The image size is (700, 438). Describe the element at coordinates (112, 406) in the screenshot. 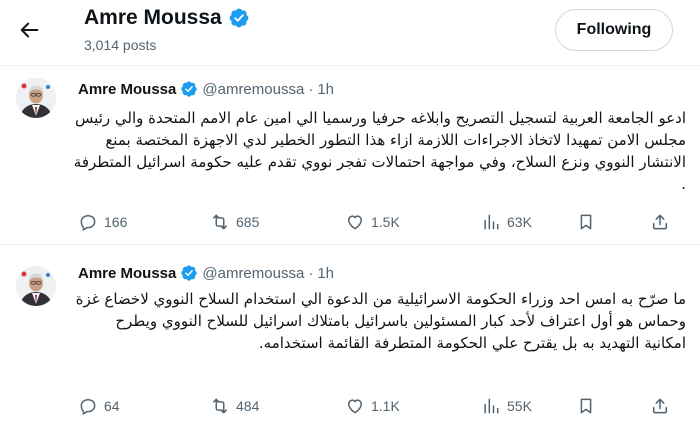

I see `reply-count: 64` at that location.